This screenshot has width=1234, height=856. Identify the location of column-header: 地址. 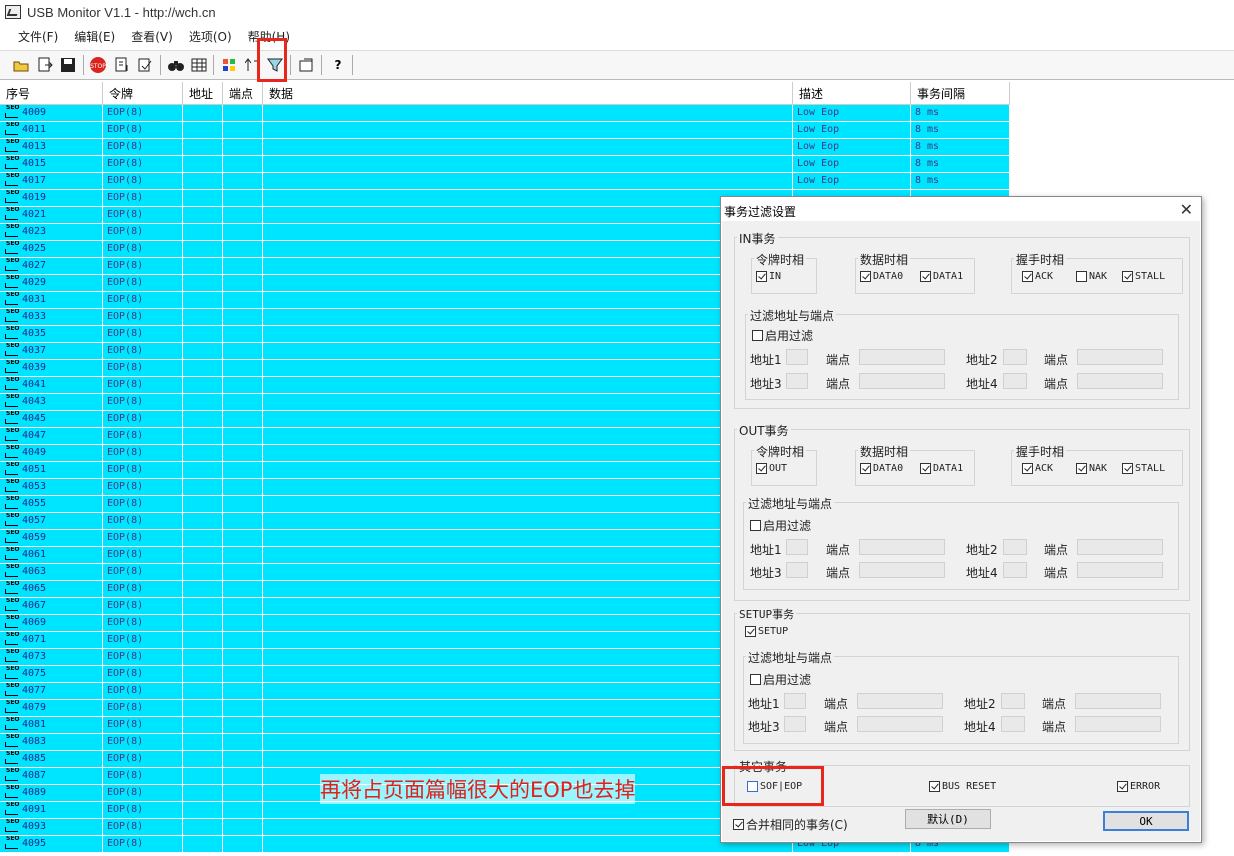
(203, 93).